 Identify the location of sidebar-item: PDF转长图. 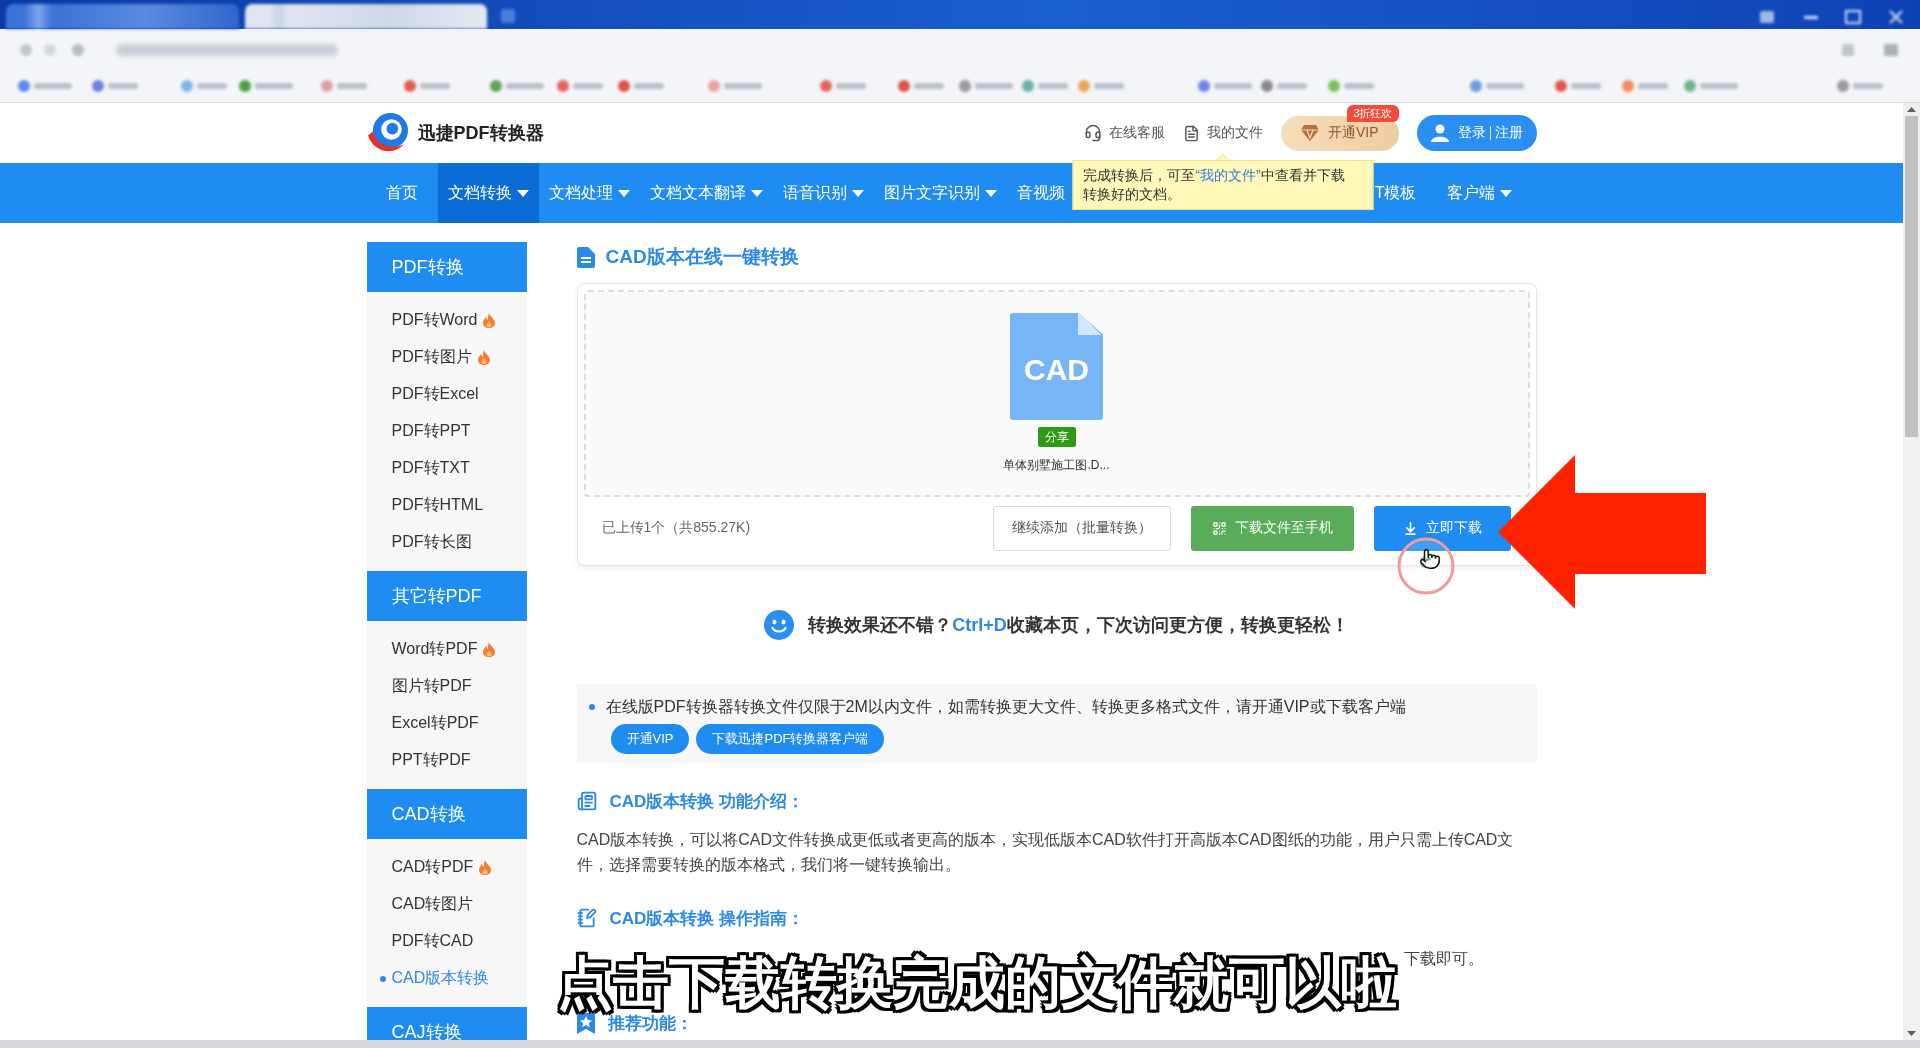
(446, 542).